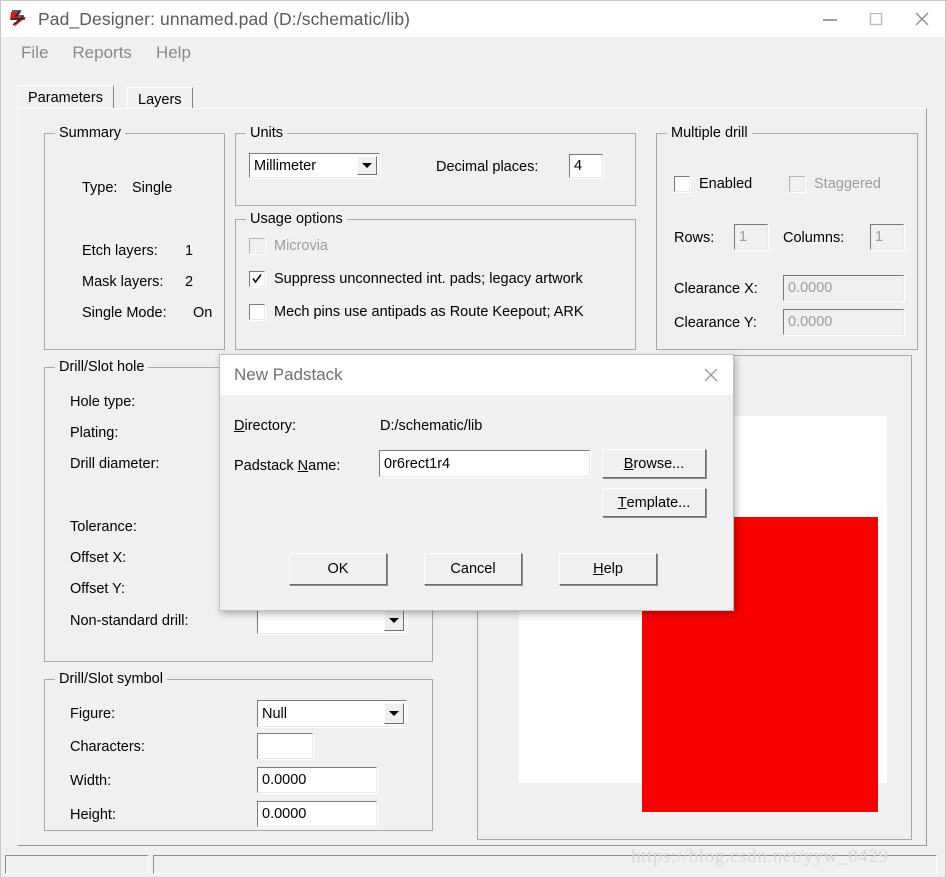 The image size is (946, 878). Describe the element at coordinates (709, 133) in the screenshot. I see `multiple-drill-group-label: Multiple drill` at that location.